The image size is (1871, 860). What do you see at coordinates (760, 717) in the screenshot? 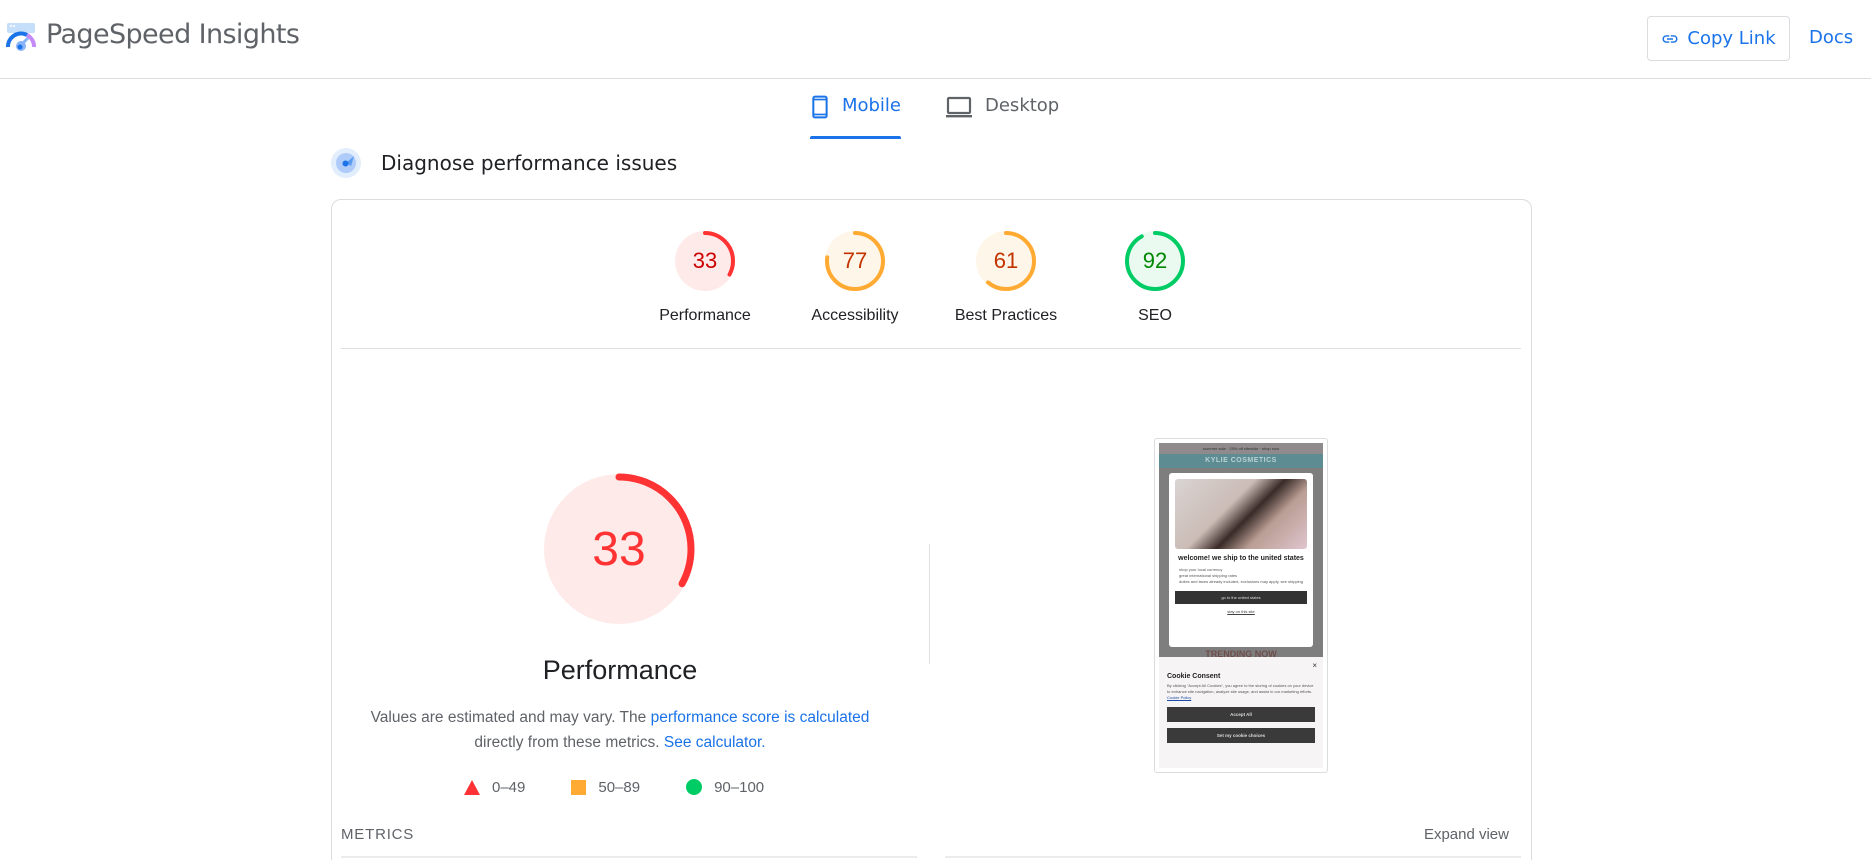
I see `score-calculated-link: performance score is calculated` at bounding box center [760, 717].